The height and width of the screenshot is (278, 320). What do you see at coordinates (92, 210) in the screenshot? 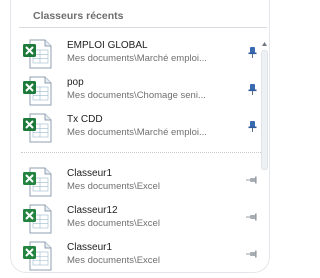
I see `document-name: Classeur12` at bounding box center [92, 210].